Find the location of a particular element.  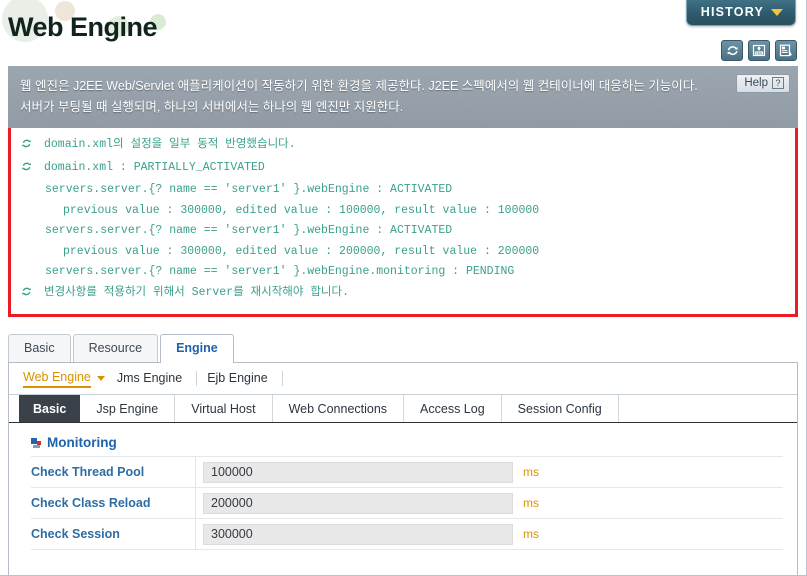

tab-basic: Basic is located at coordinates (39, 348).